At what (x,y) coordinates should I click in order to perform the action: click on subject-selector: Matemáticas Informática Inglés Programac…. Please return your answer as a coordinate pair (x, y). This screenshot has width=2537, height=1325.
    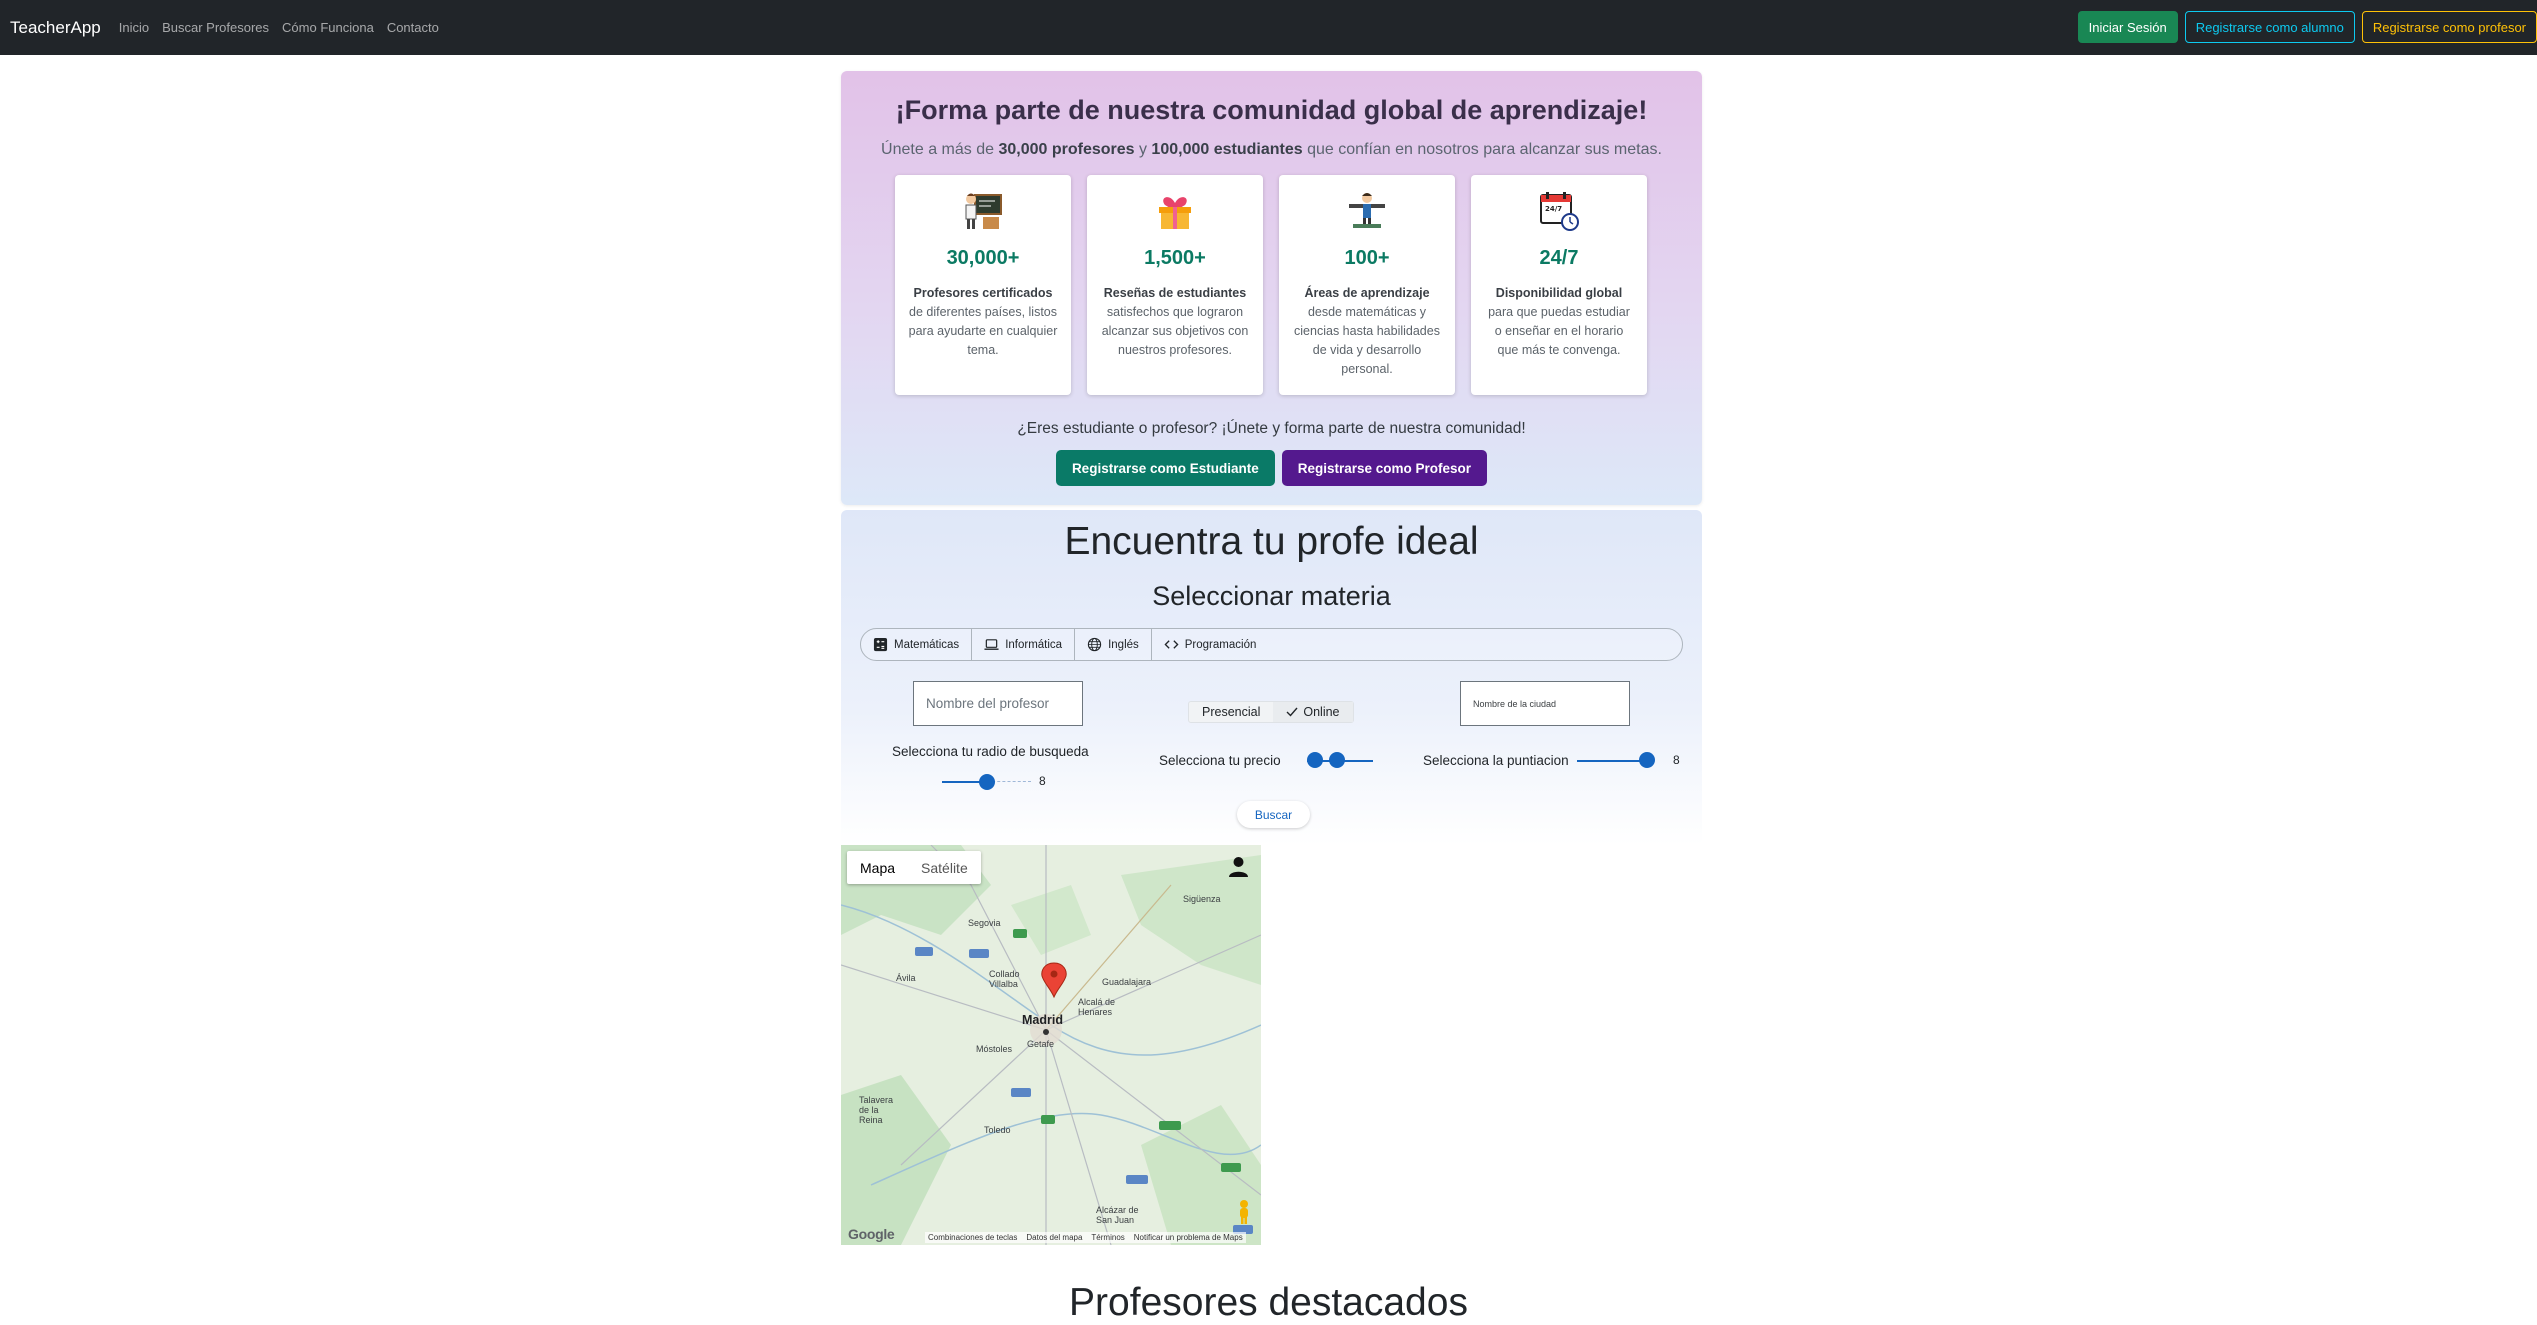
    Looking at the image, I should click on (1271, 644).